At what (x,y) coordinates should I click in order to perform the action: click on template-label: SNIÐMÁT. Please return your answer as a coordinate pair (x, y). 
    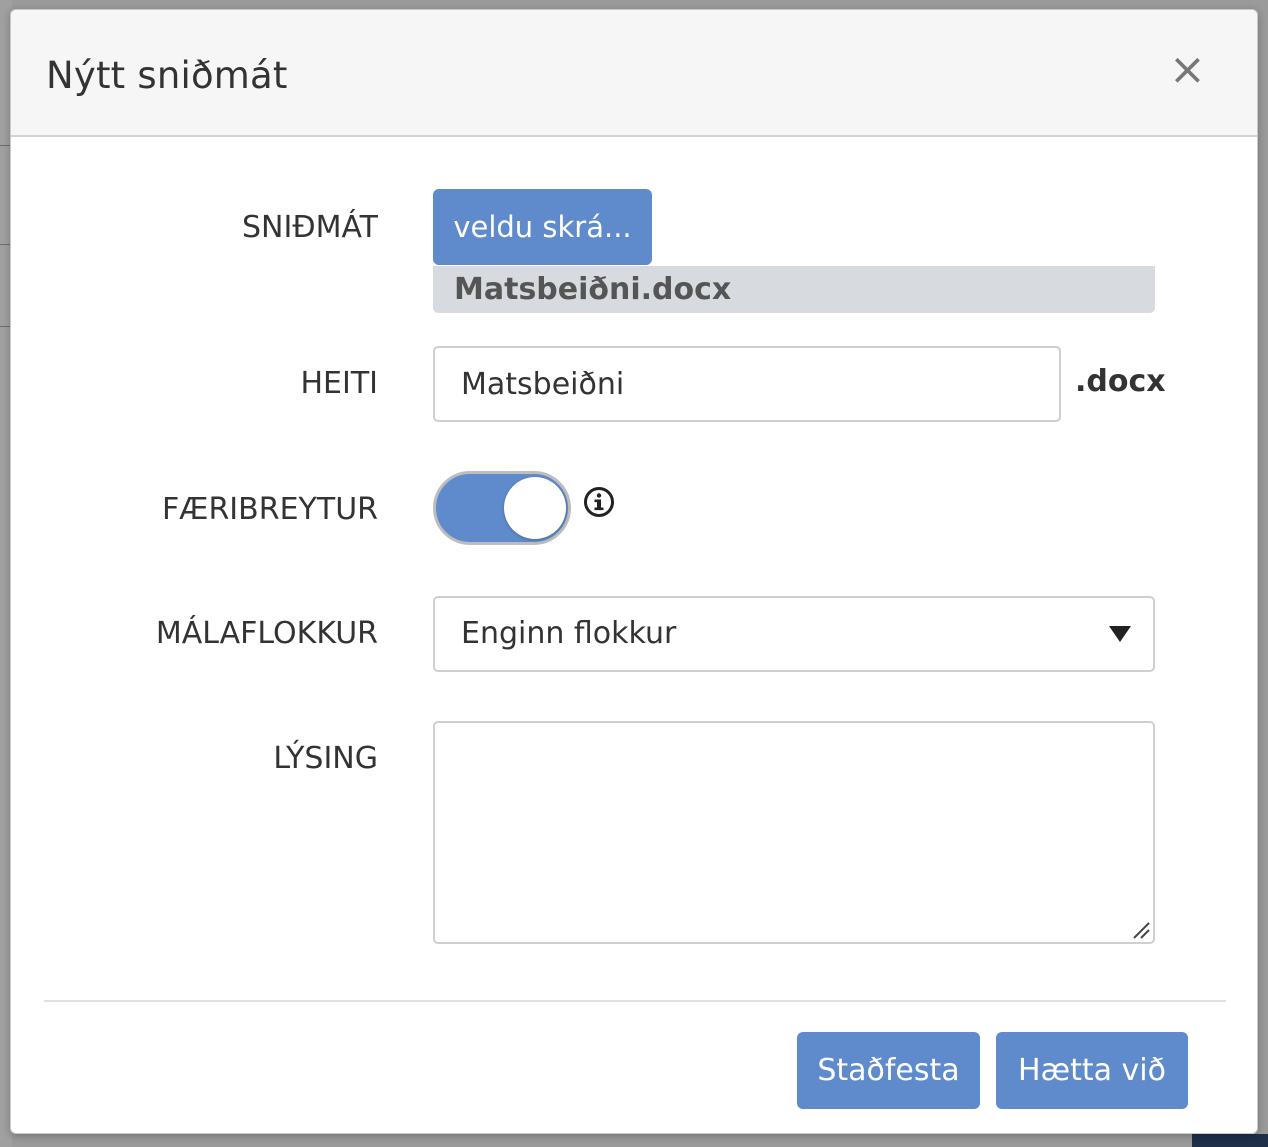
    Looking at the image, I should click on (310, 227).